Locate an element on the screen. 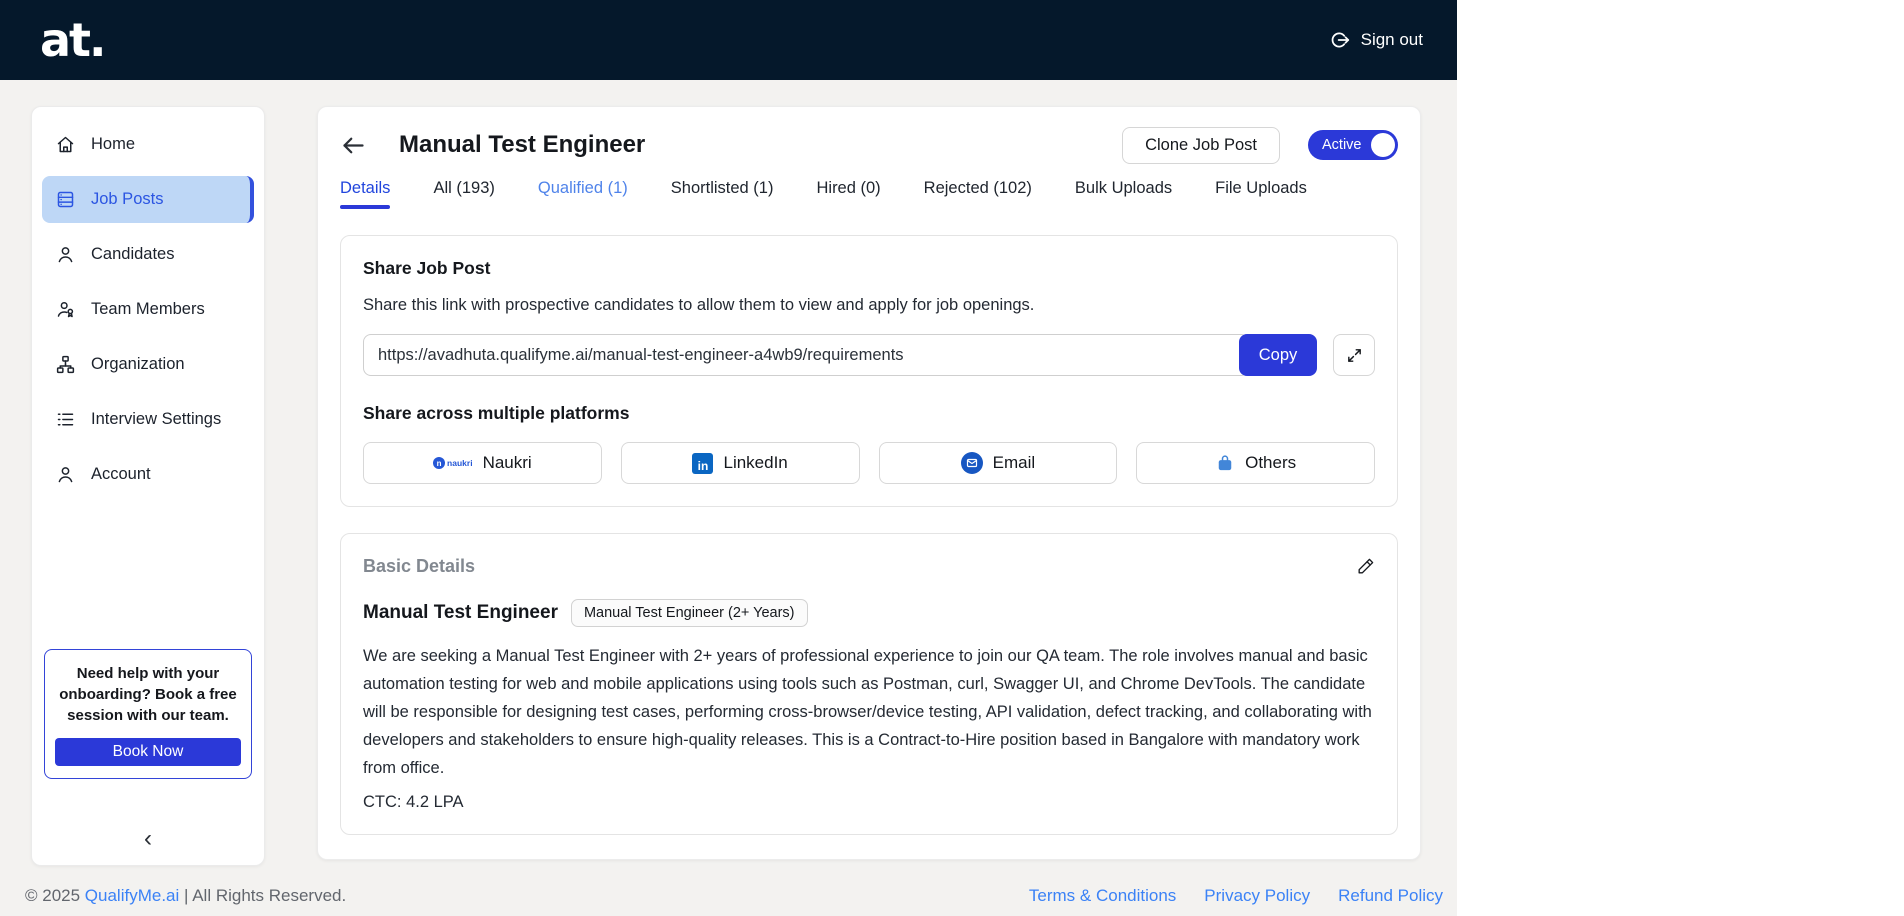  home-icon is located at coordinates (65, 144).